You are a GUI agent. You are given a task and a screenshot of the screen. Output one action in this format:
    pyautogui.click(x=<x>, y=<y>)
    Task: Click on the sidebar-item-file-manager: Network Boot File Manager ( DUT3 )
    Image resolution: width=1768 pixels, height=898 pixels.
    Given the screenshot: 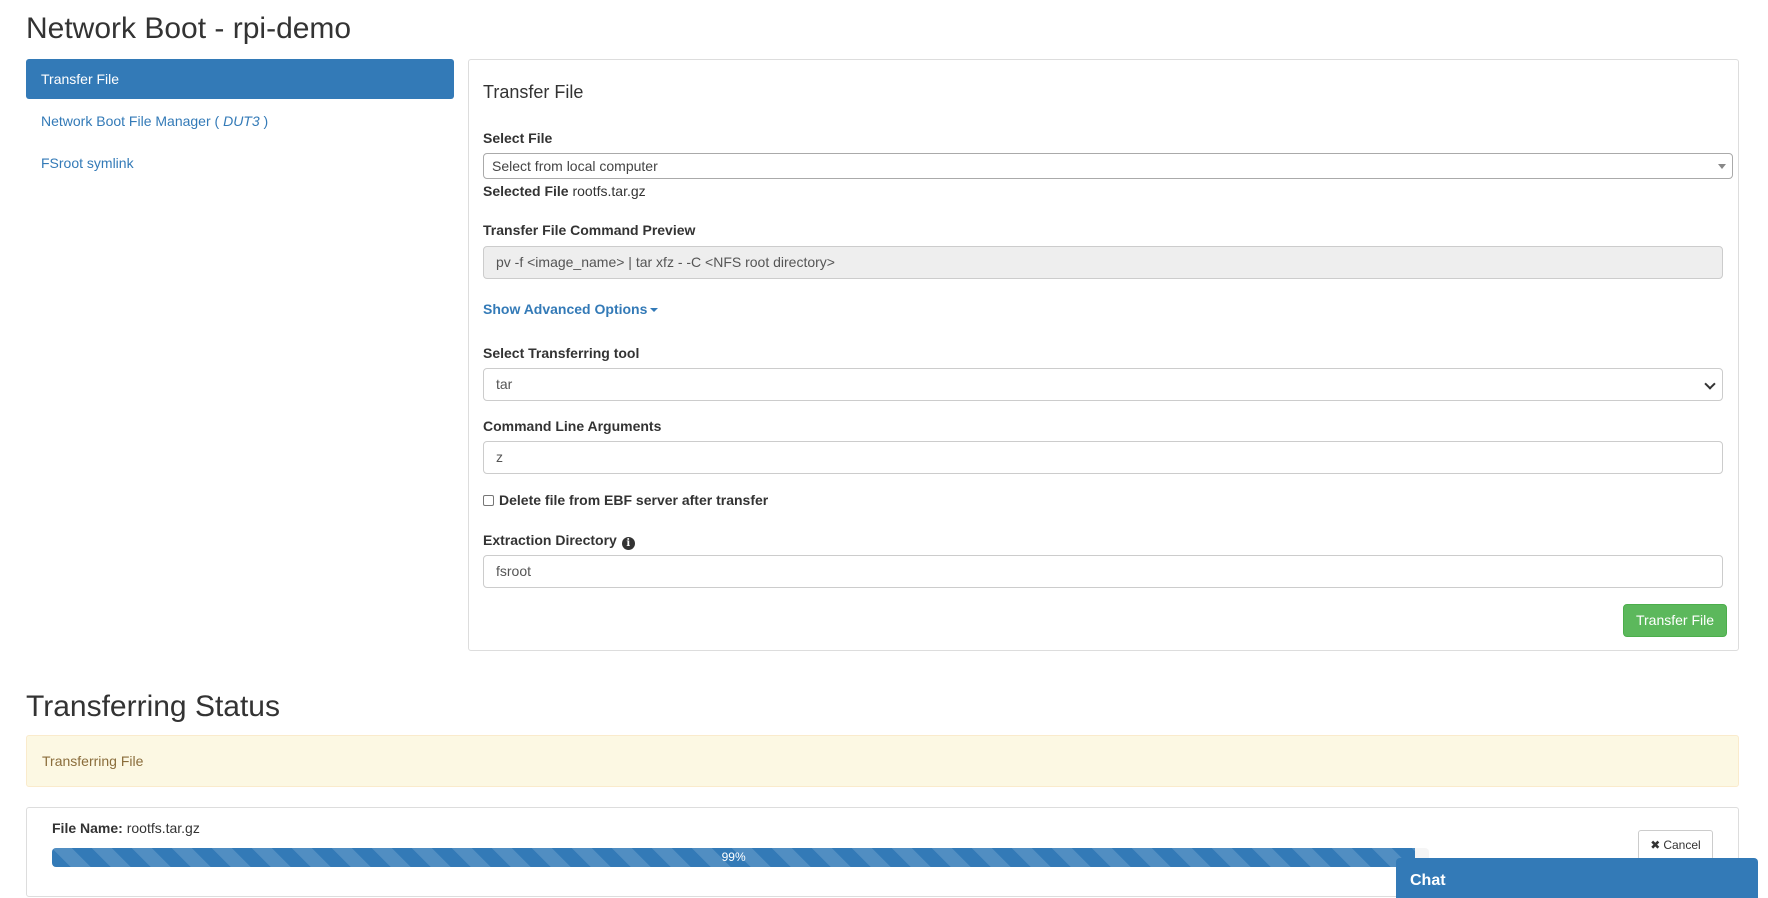 What is the action you would take?
    pyautogui.click(x=240, y=121)
    